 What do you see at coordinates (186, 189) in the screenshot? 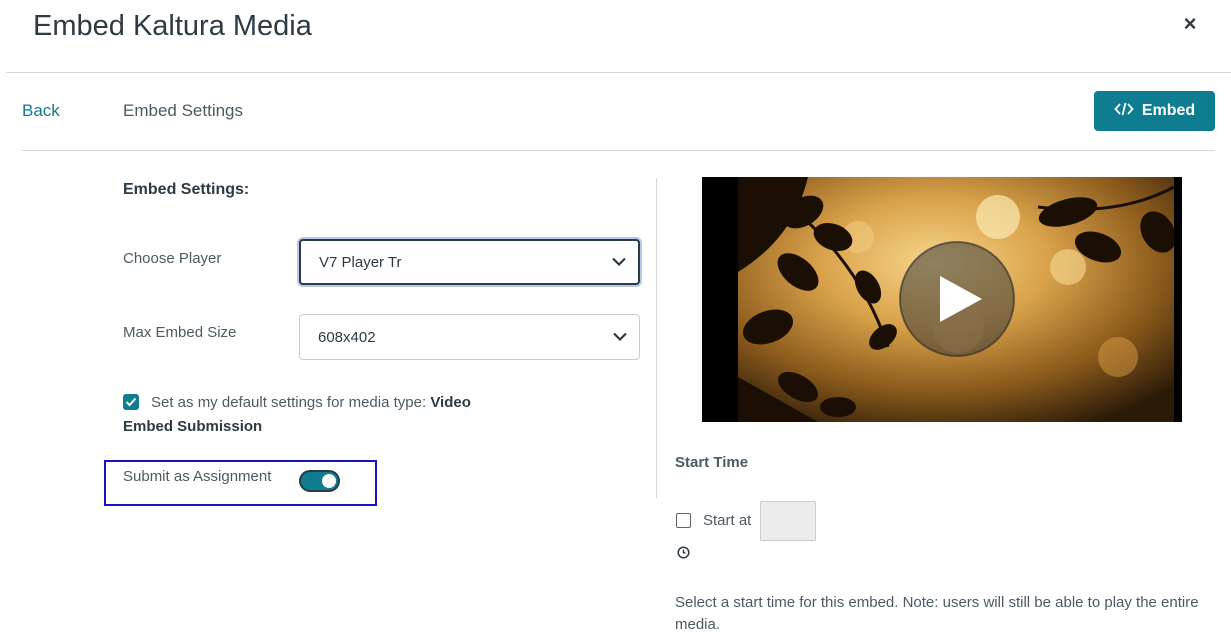
I see `section-title: Embed Settings:` at bounding box center [186, 189].